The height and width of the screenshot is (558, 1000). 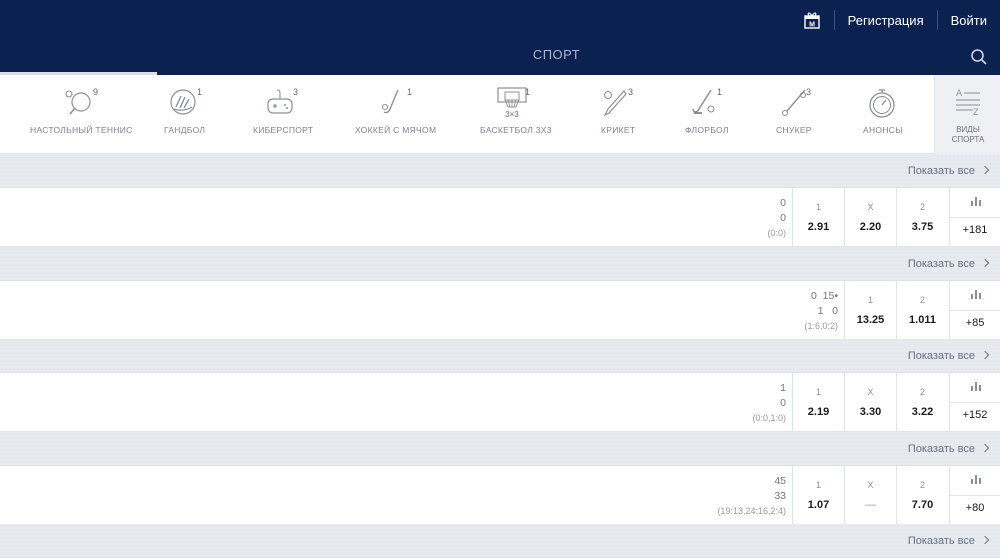 I want to click on more-markets-button: +181, so click(x=974, y=217).